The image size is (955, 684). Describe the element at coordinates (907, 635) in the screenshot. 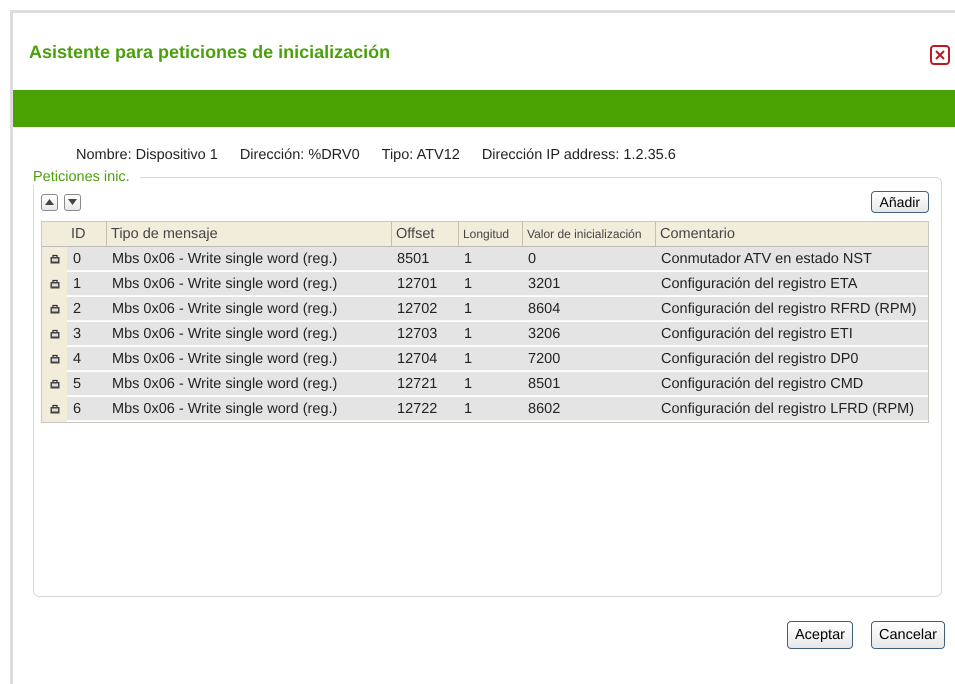

I see `cancel-button: Cancelar` at that location.